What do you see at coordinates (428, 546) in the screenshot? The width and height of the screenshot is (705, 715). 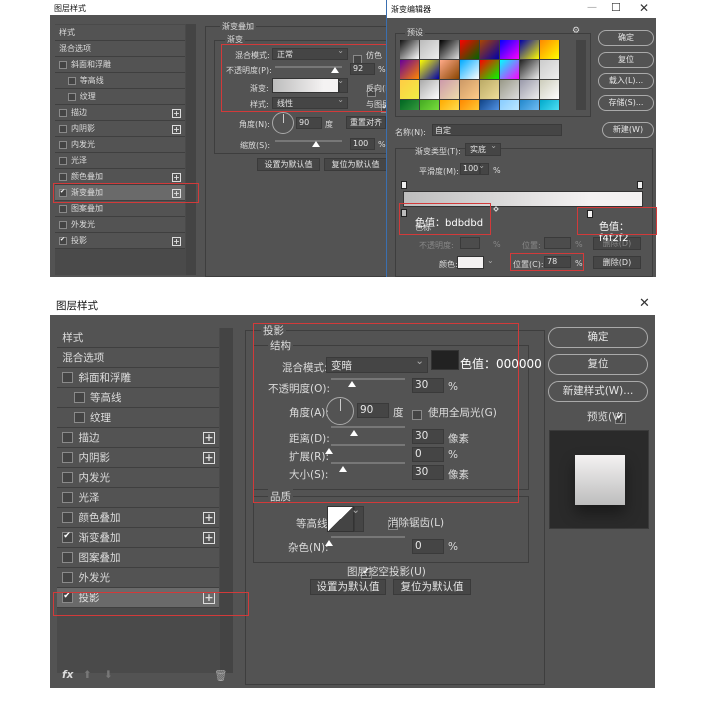 I see `noise-input: 0` at bounding box center [428, 546].